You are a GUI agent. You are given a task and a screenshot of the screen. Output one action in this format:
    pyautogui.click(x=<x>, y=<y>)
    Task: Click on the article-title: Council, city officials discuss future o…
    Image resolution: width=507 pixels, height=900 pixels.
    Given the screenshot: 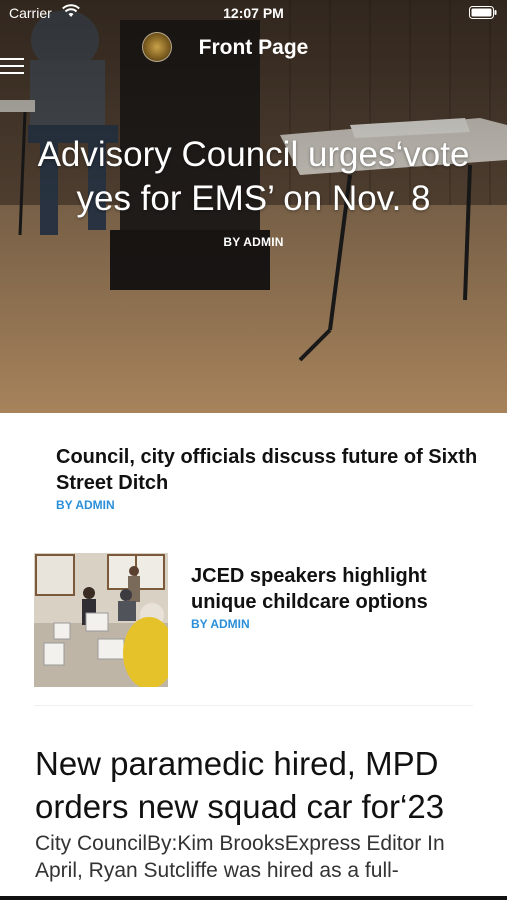 What is the action you would take?
    pyautogui.click(x=267, y=470)
    